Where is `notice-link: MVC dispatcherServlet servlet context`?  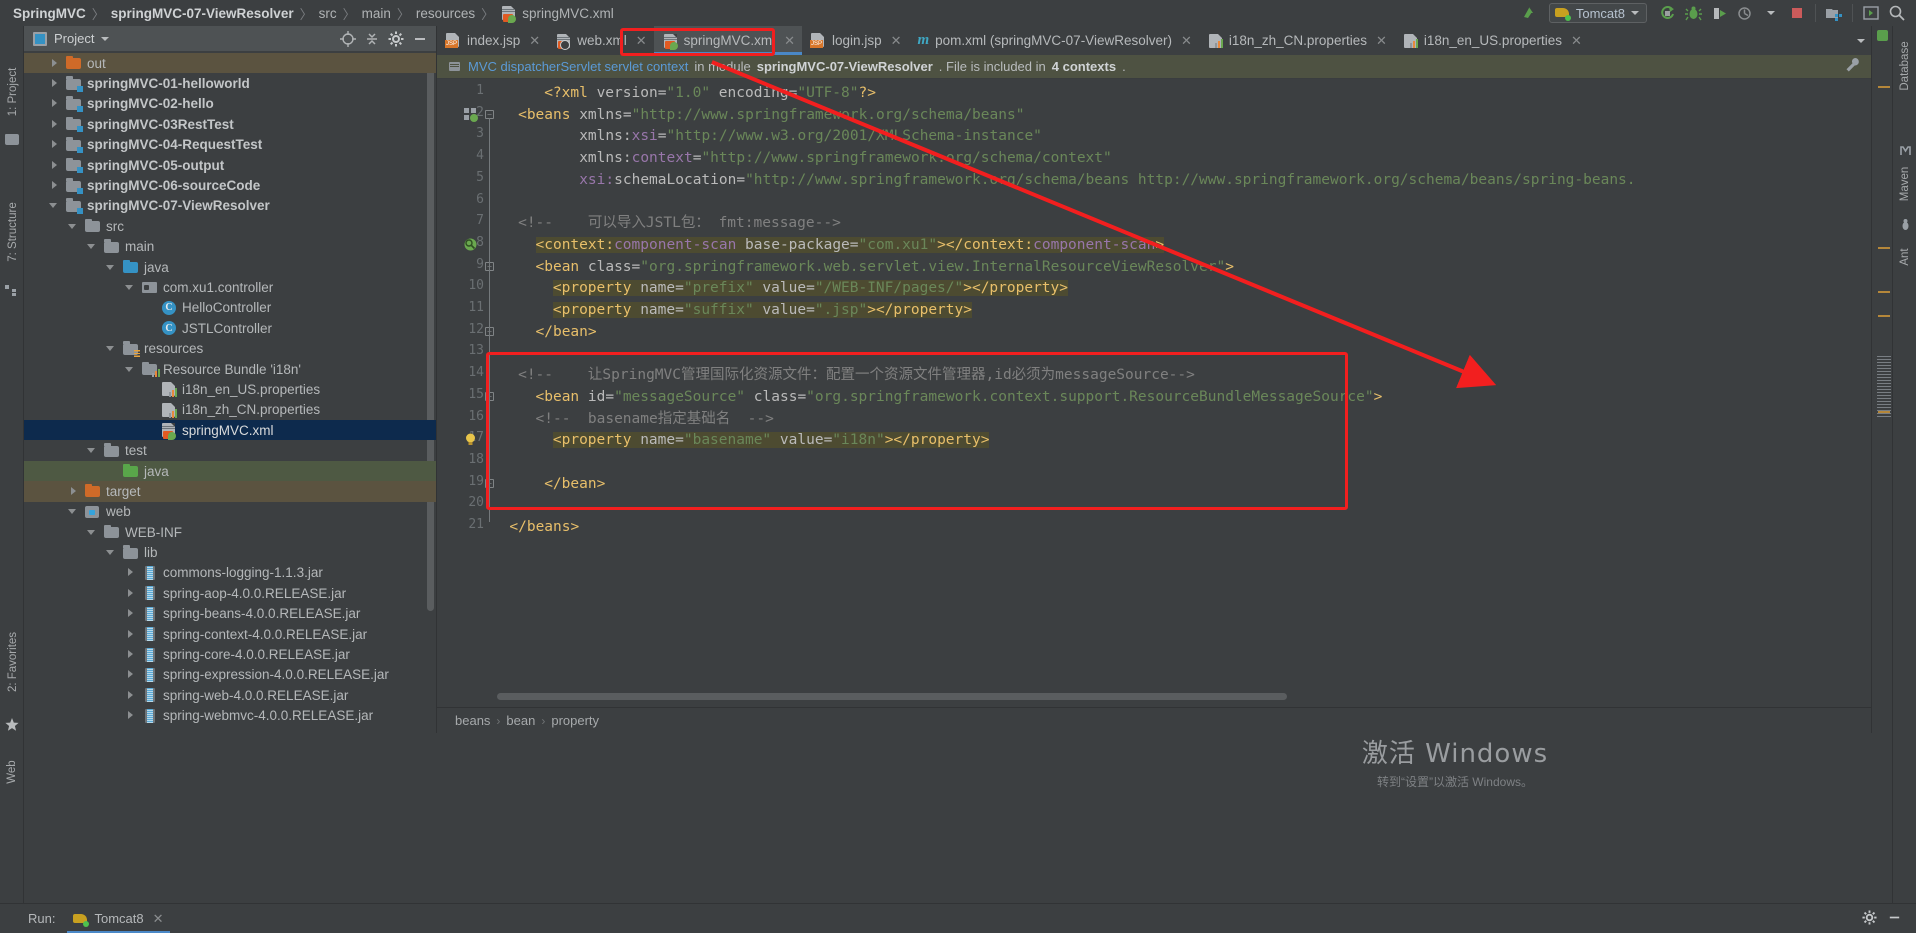
notice-link: MVC dispatcherServlet servlet context is located at coordinates (578, 66).